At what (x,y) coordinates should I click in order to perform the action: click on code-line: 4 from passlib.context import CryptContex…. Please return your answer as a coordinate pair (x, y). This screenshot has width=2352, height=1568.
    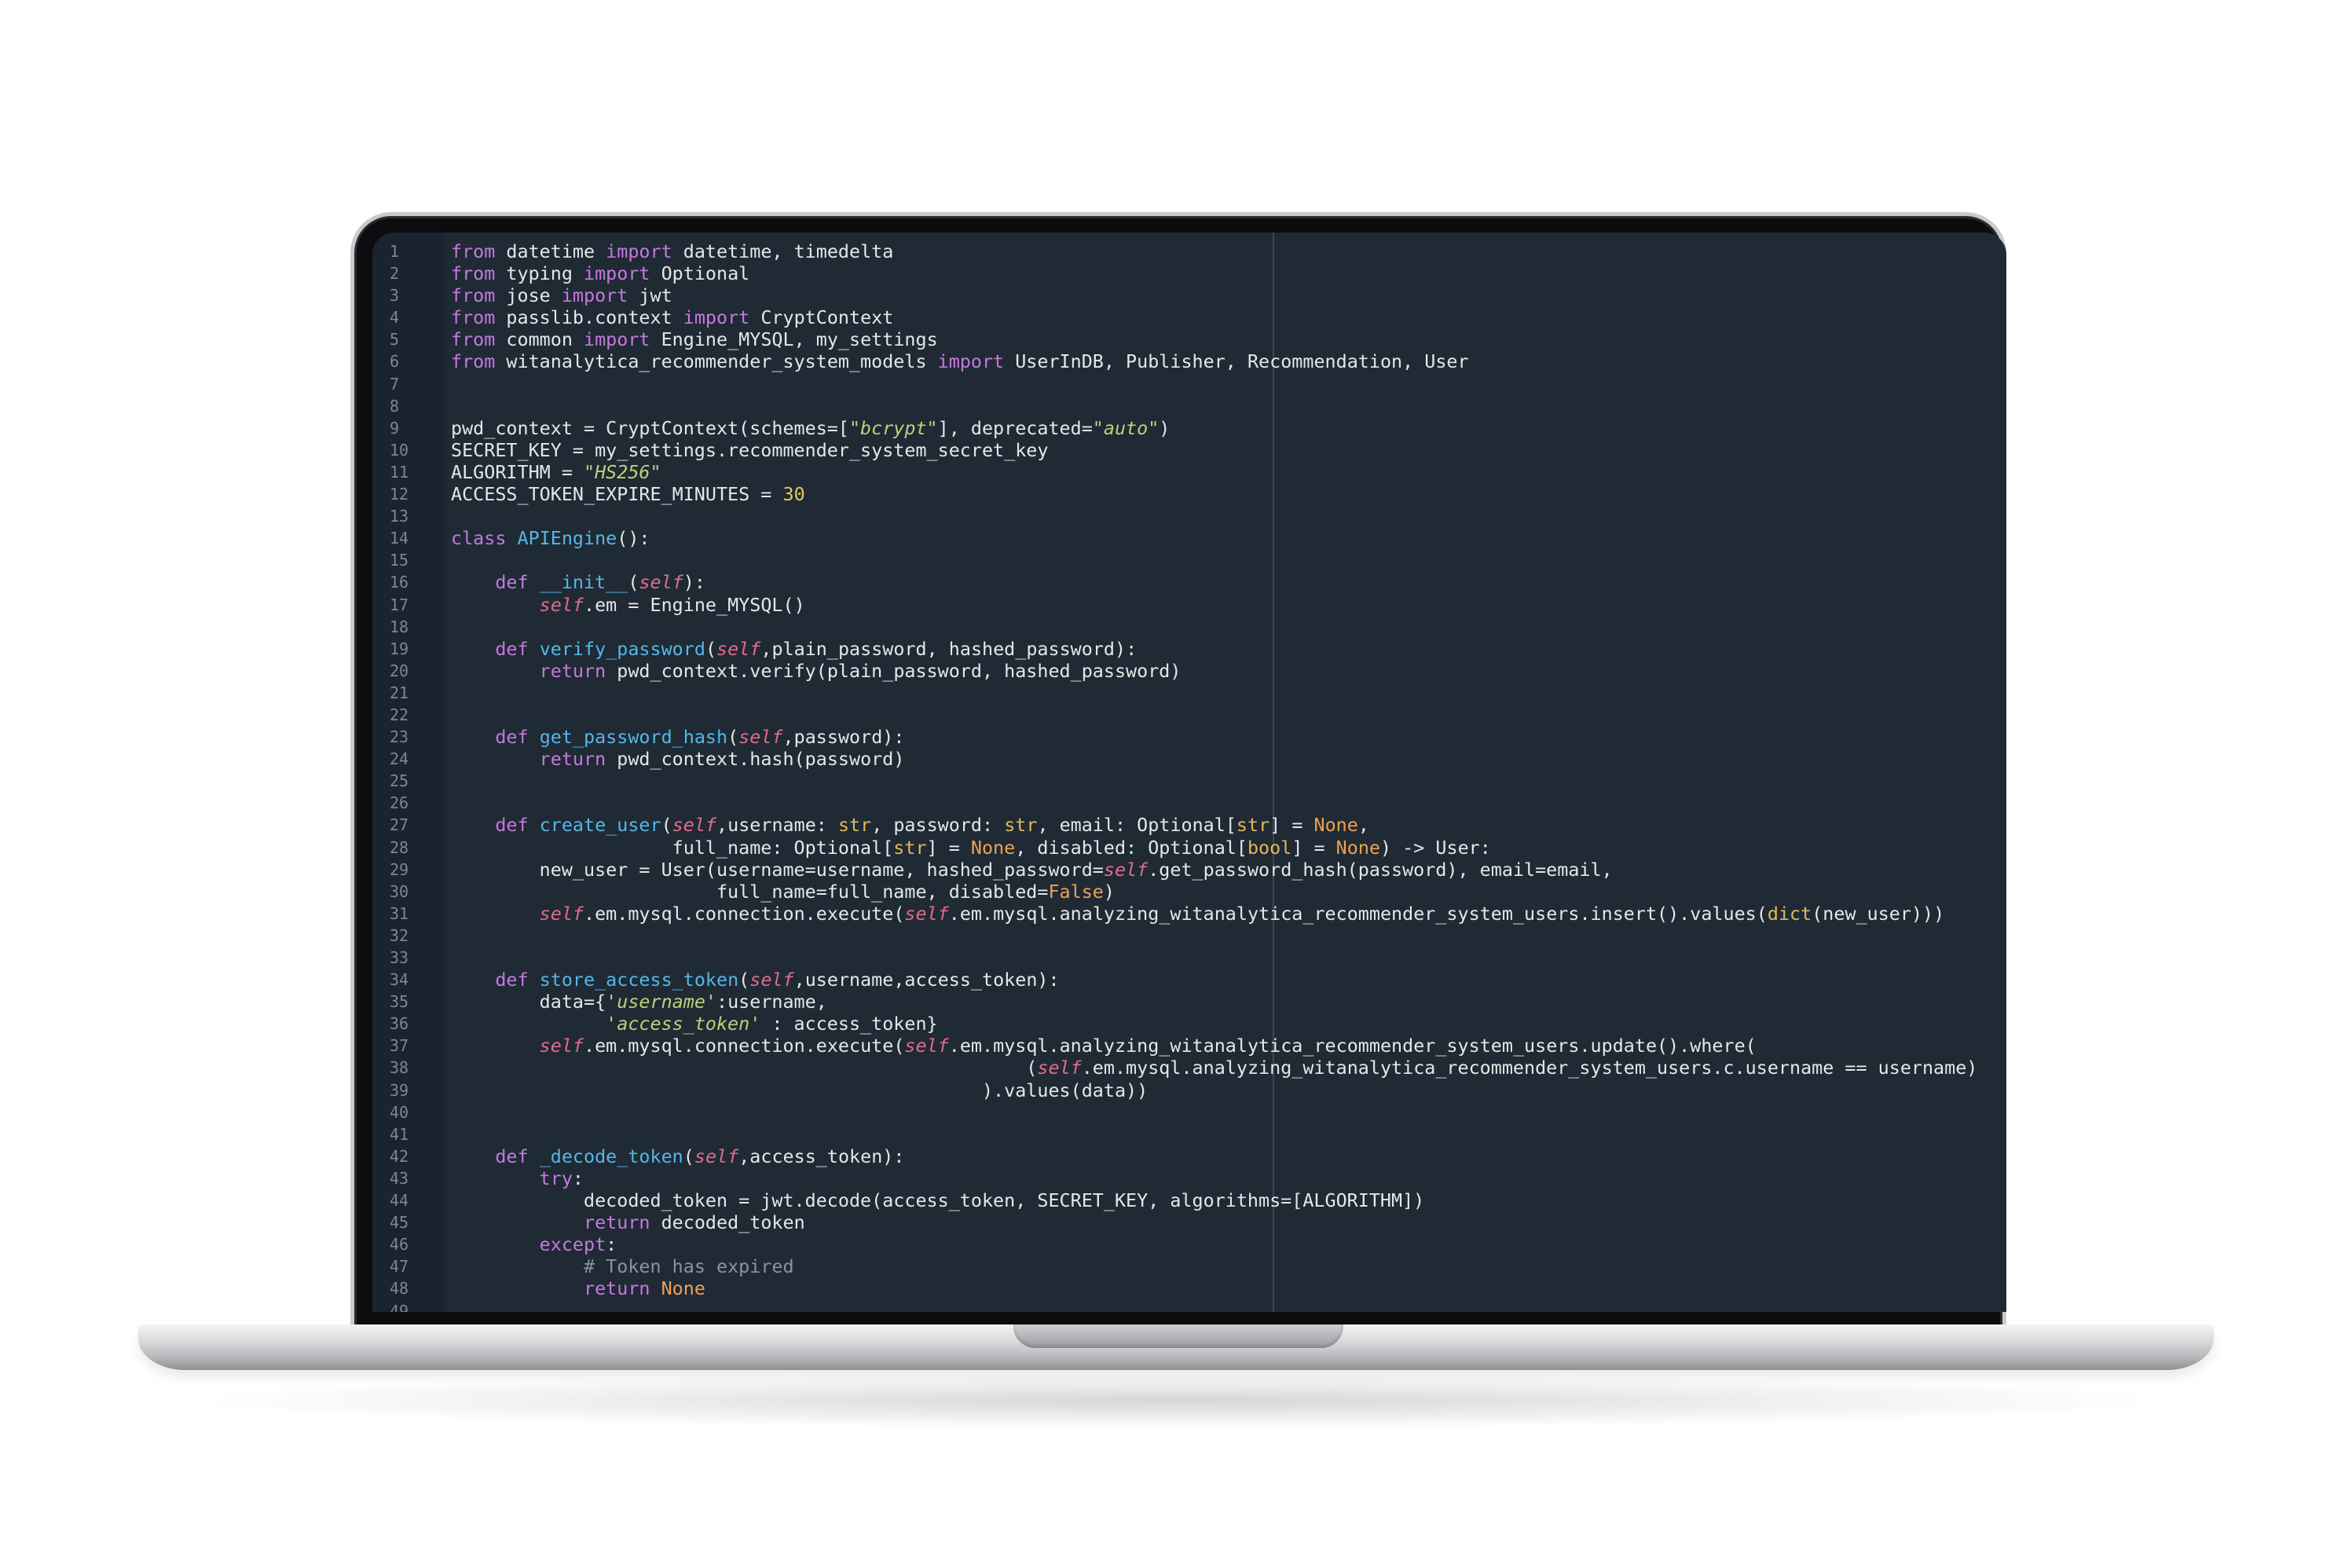
    Looking at the image, I should click on (1189, 317).